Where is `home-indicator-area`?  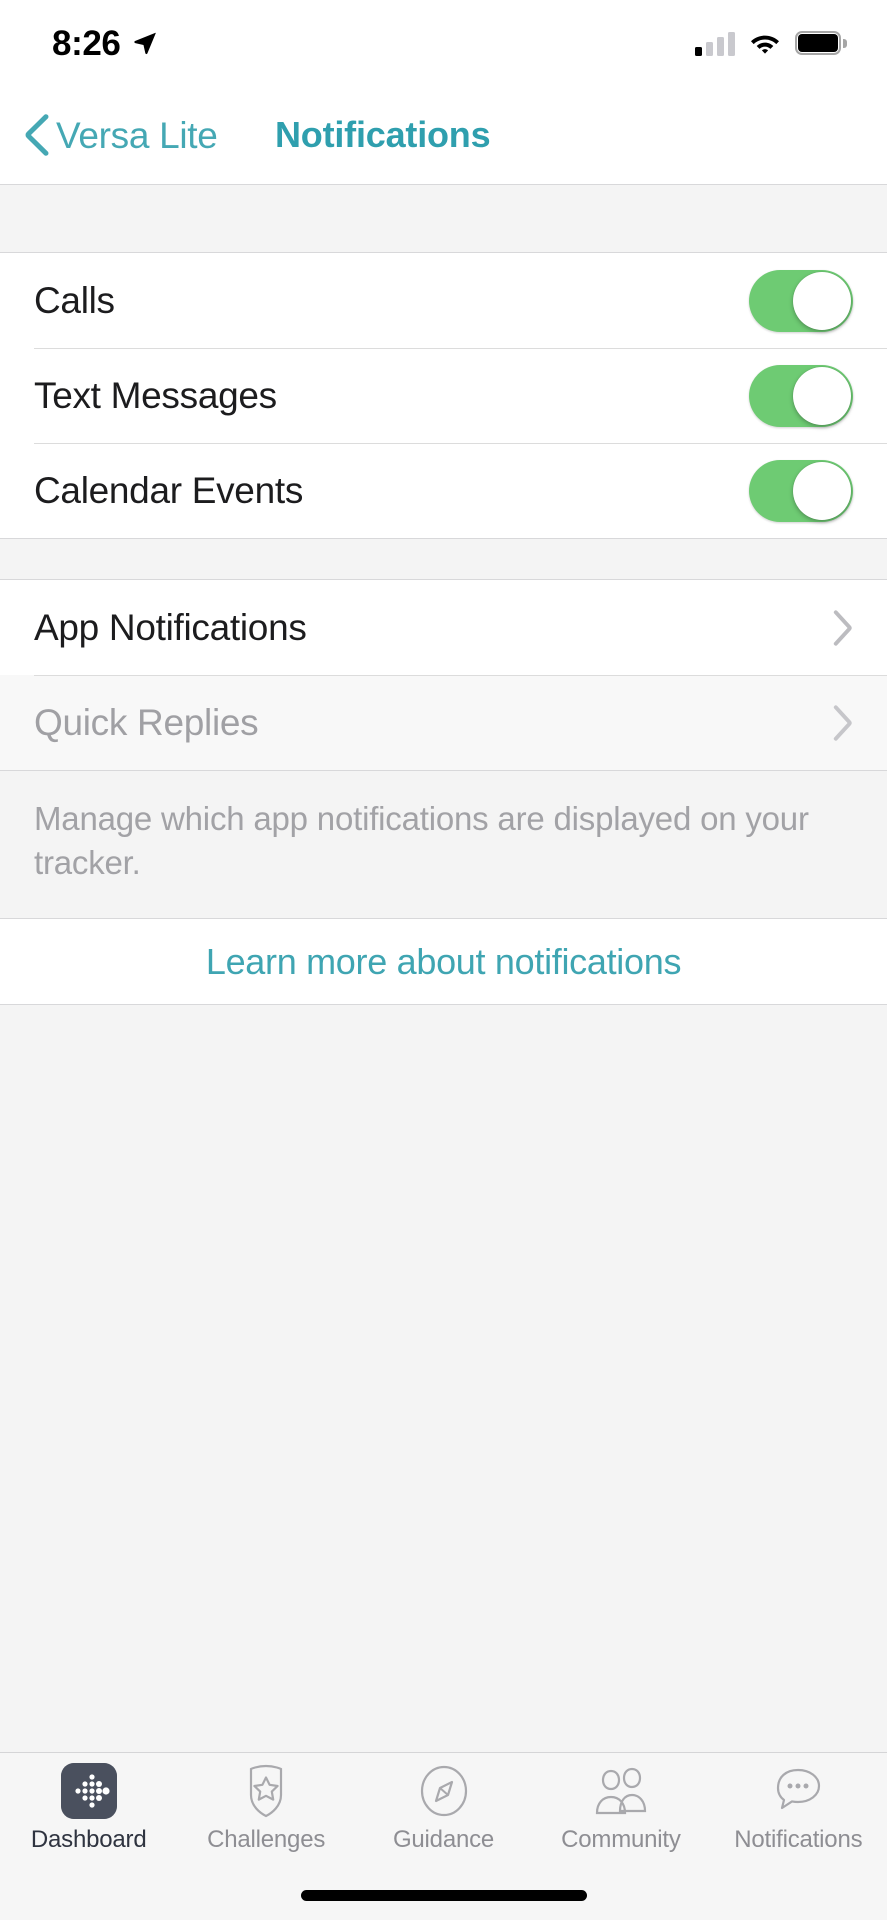
home-indicator-area is located at coordinates (443, 1895).